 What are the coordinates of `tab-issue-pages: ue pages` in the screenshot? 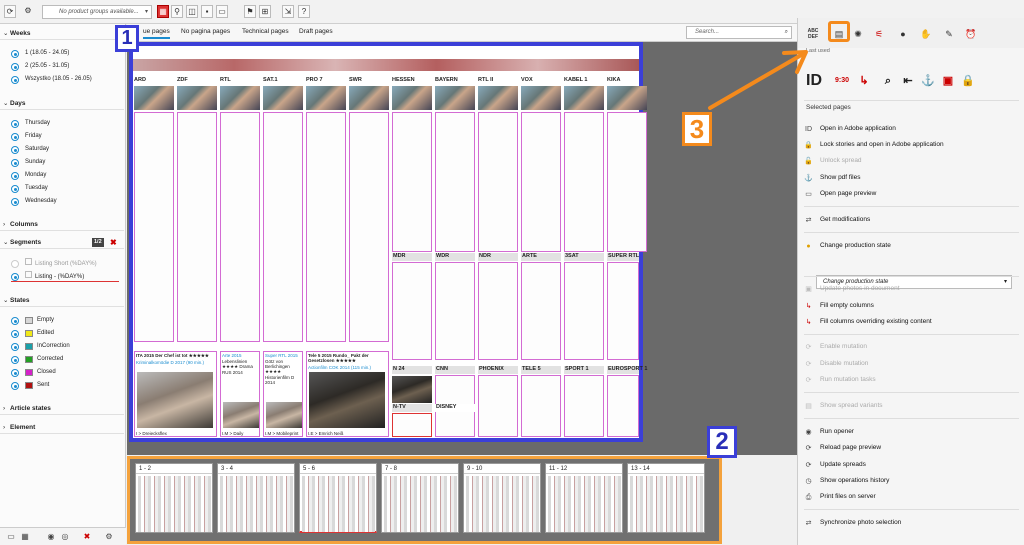 It's located at (156, 33).